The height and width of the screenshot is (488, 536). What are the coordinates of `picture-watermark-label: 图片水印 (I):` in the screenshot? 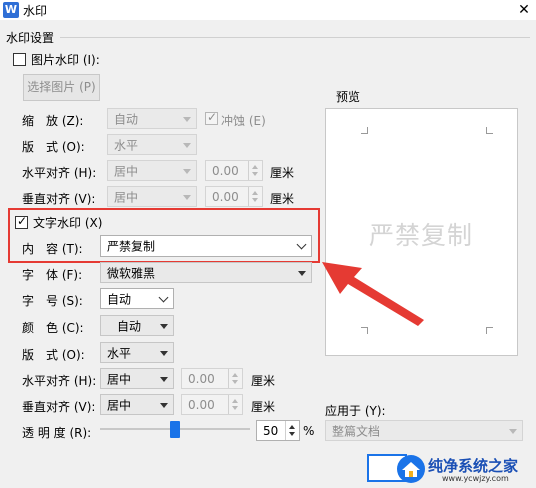 It's located at (65, 60).